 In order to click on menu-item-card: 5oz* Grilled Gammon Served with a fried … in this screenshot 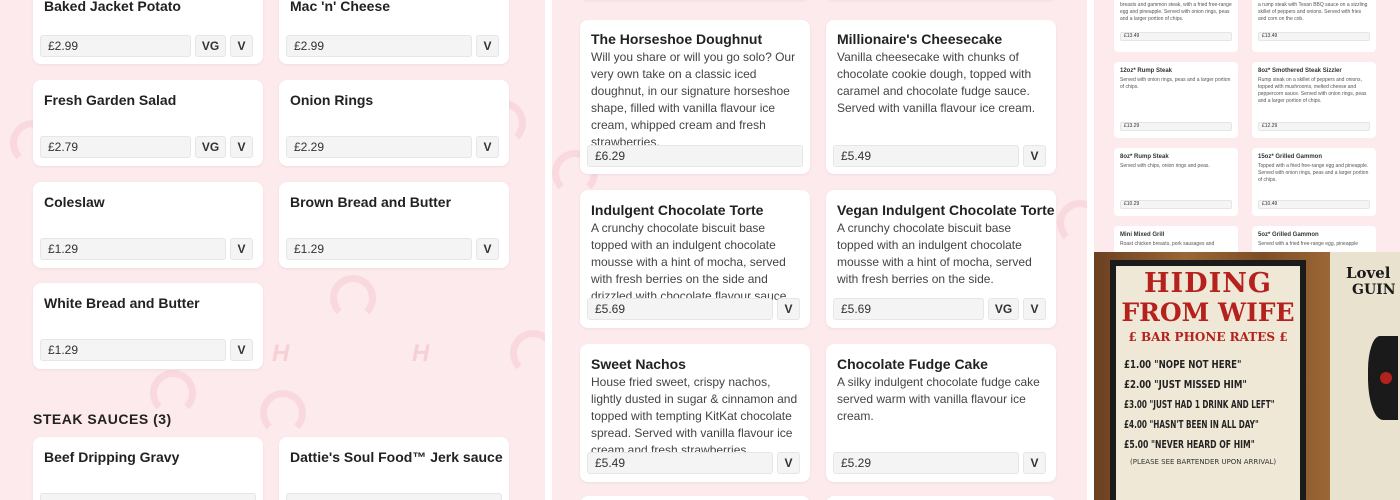, I will do `click(1314, 239)`.